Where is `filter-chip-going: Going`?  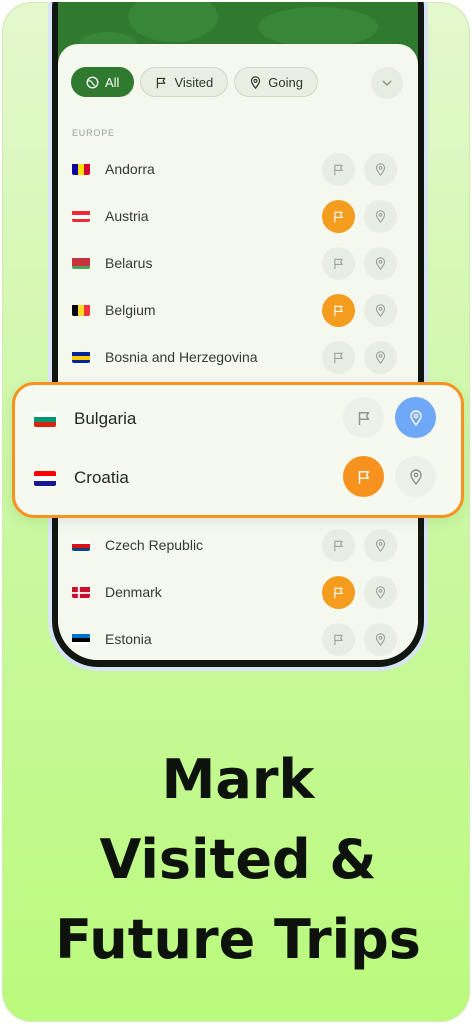 filter-chip-going: Going is located at coordinates (276, 82).